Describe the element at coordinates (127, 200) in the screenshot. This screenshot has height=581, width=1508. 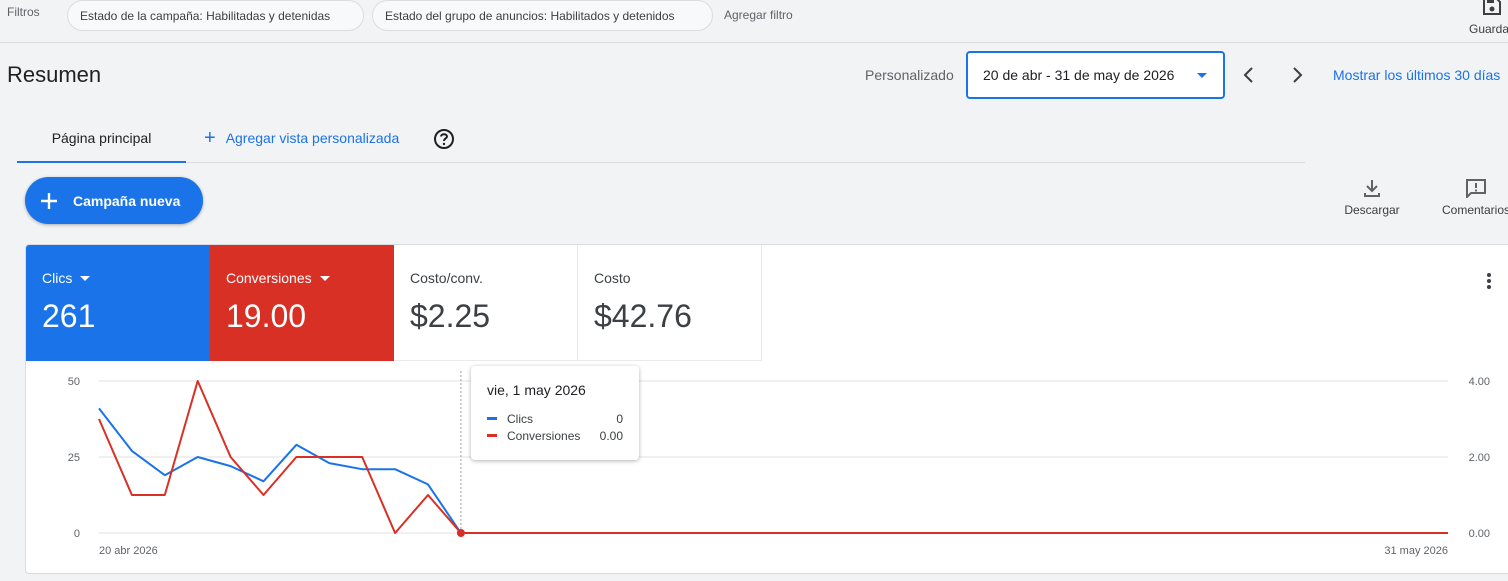
I see `new-campaign-label: Campaña nueva` at that location.